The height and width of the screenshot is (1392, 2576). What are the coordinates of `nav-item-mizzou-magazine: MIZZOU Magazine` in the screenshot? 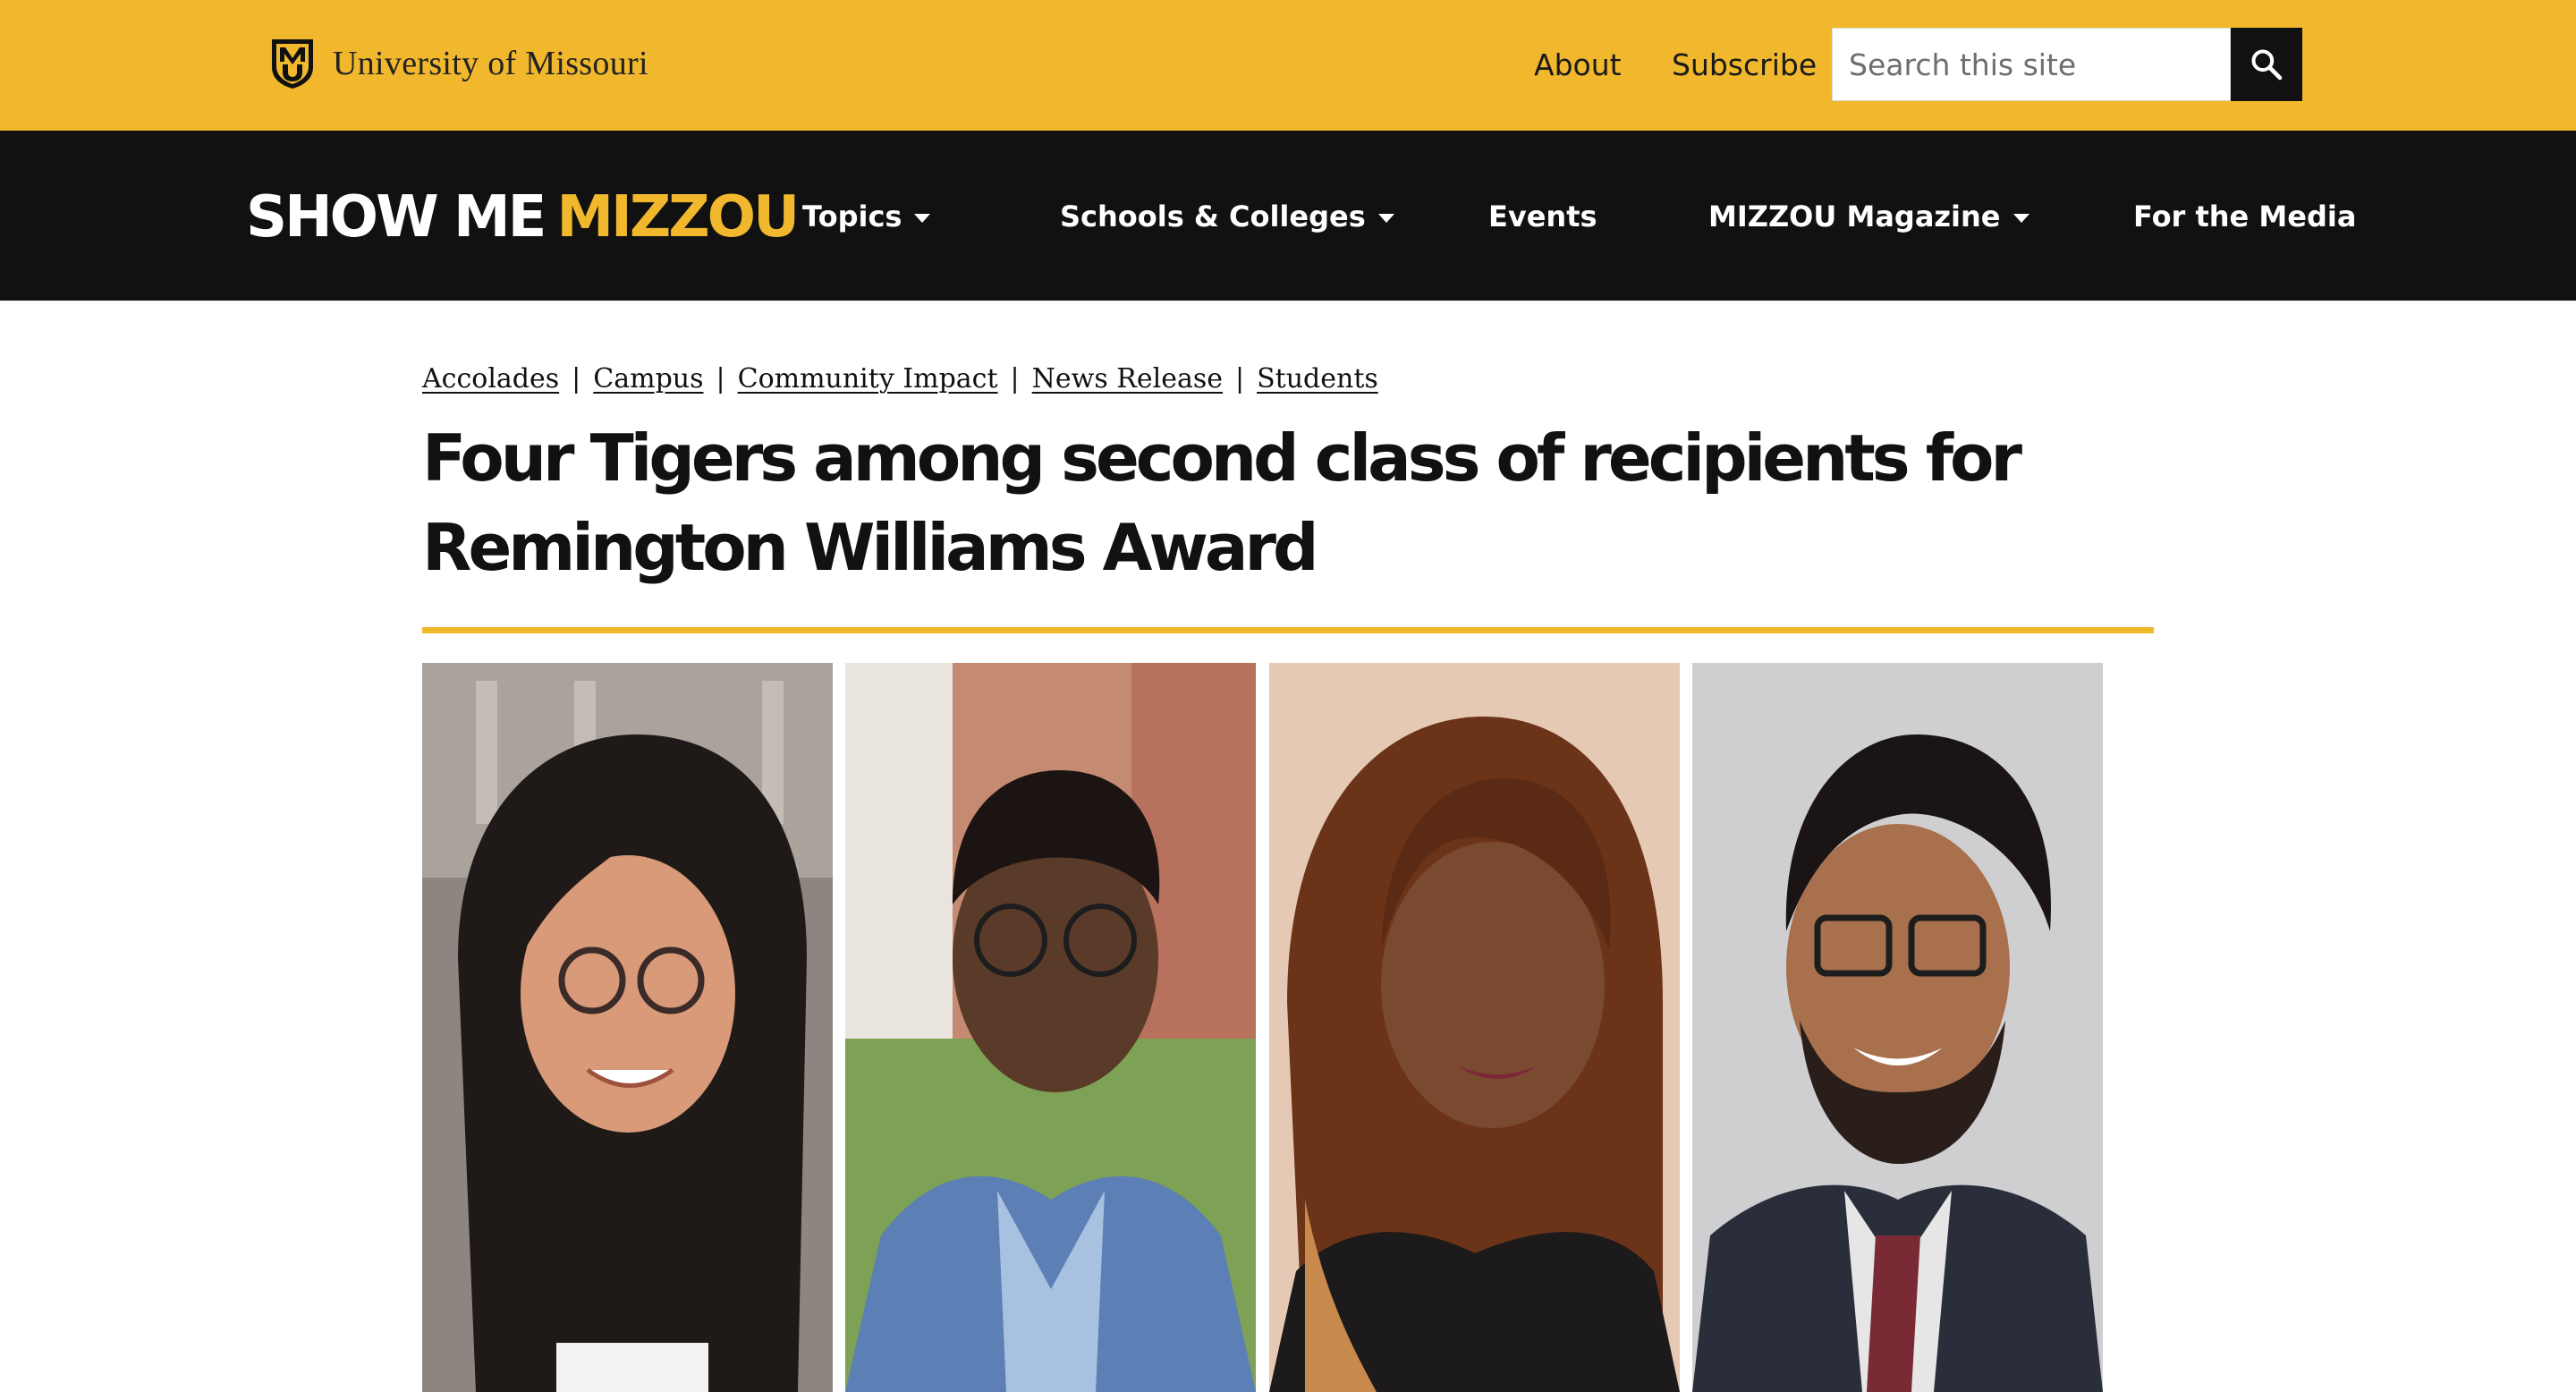 It's located at (1868, 216).